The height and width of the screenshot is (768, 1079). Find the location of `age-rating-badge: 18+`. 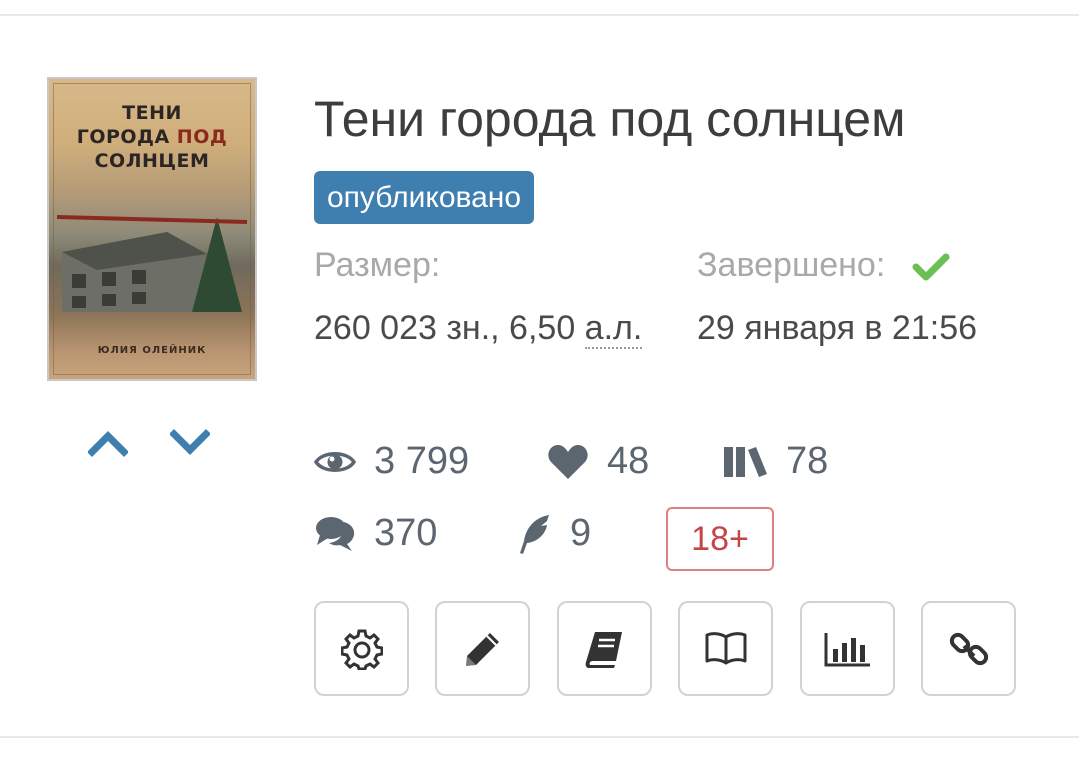

age-rating-badge: 18+ is located at coordinates (720, 539).